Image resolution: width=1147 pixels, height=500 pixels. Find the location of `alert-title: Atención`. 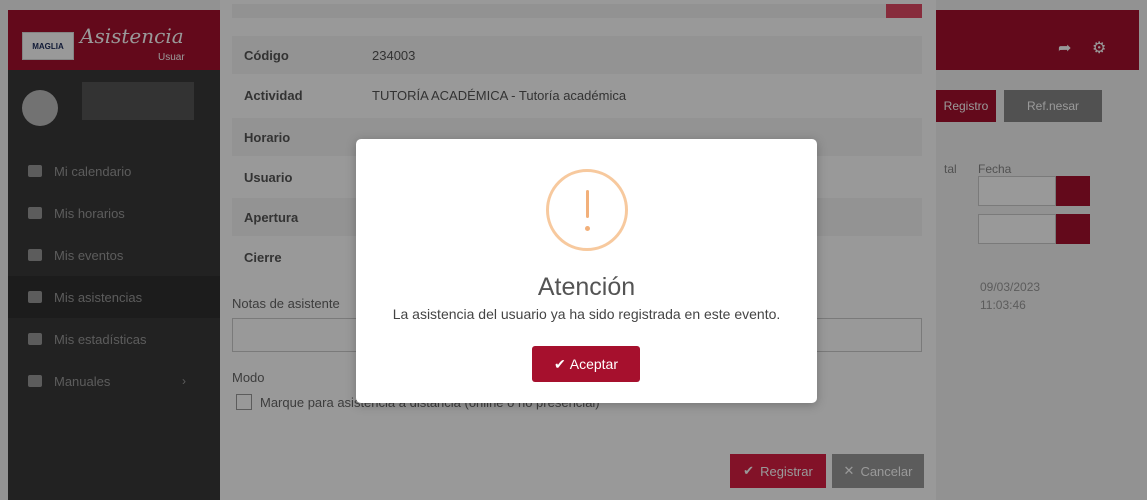

alert-title: Atención is located at coordinates (586, 287).